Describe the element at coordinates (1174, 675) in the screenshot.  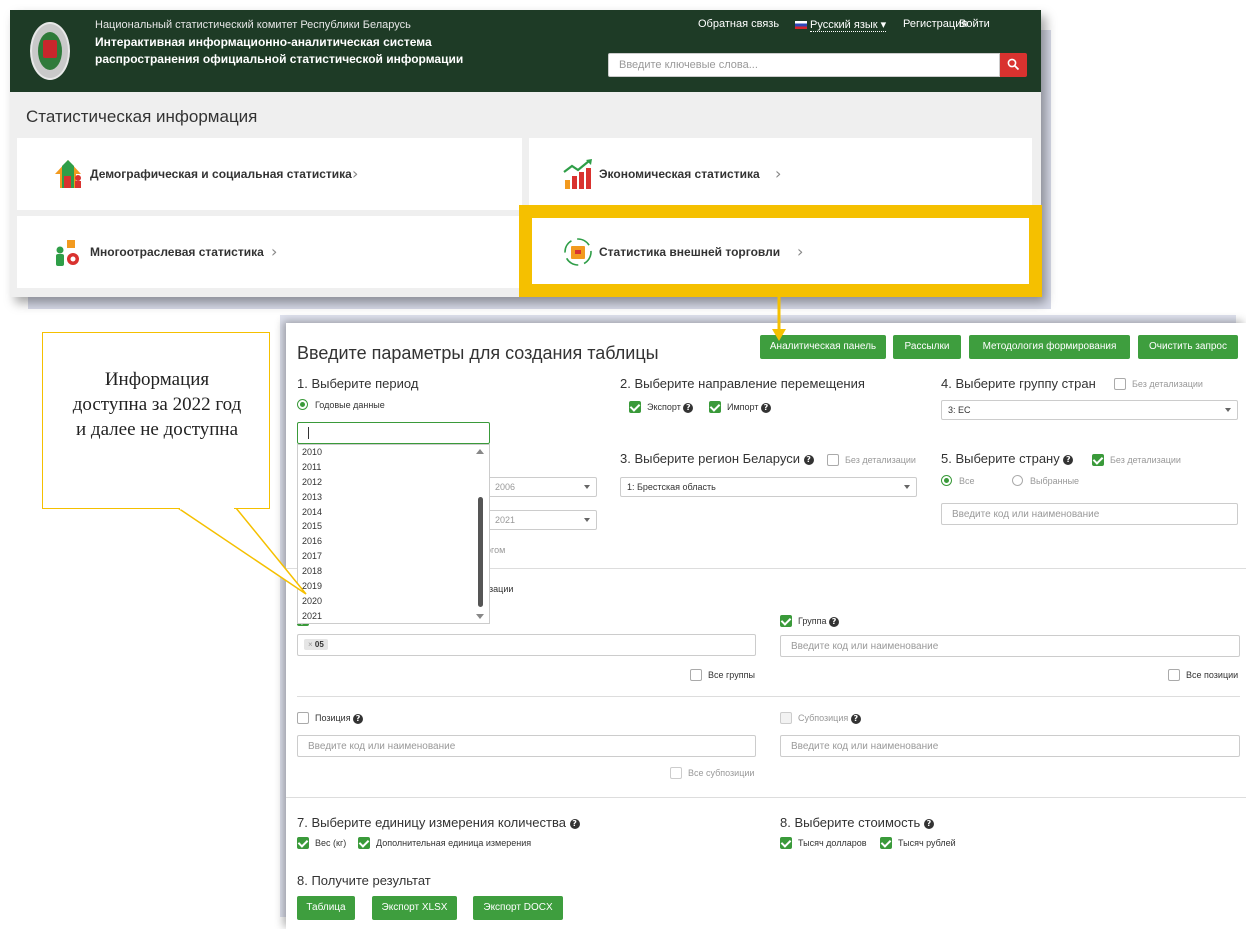
I see `all-positions-checkbox` at that location.